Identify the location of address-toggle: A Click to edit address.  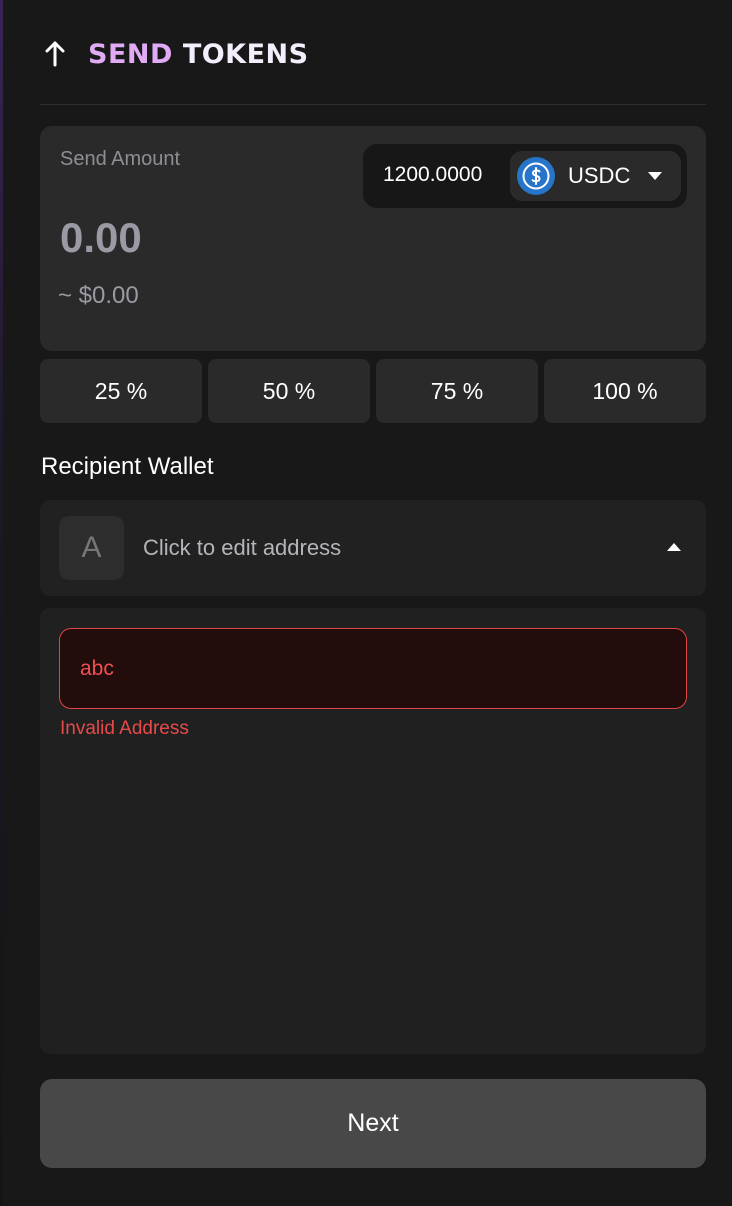
(373, 548).